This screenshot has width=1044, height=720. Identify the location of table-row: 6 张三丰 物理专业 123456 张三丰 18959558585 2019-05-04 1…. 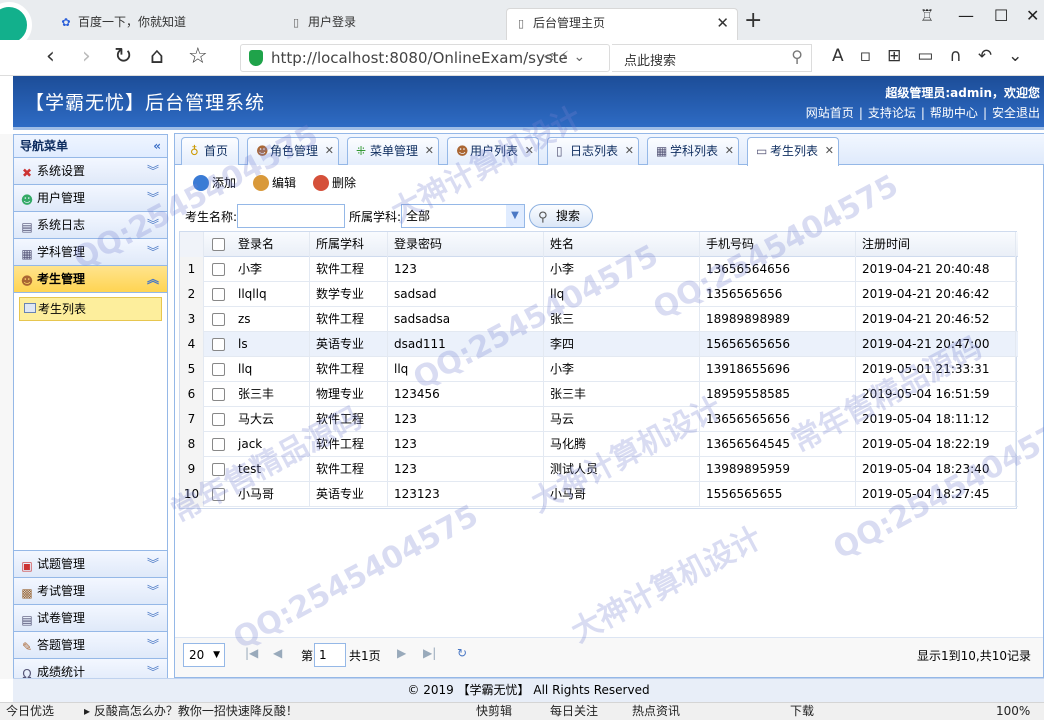
(599, 394).